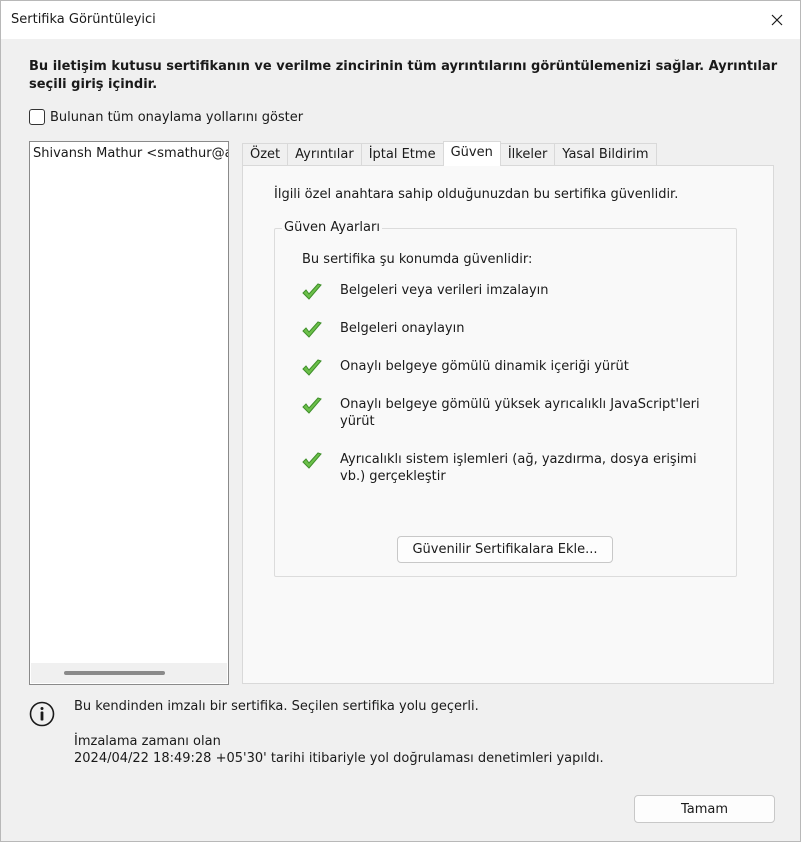 Image resolution: width=801 pixels, height=842 pixels. I want to click on trust-intro: Bu sertifika şu konumda güvenlidir:, so click(417, 259).